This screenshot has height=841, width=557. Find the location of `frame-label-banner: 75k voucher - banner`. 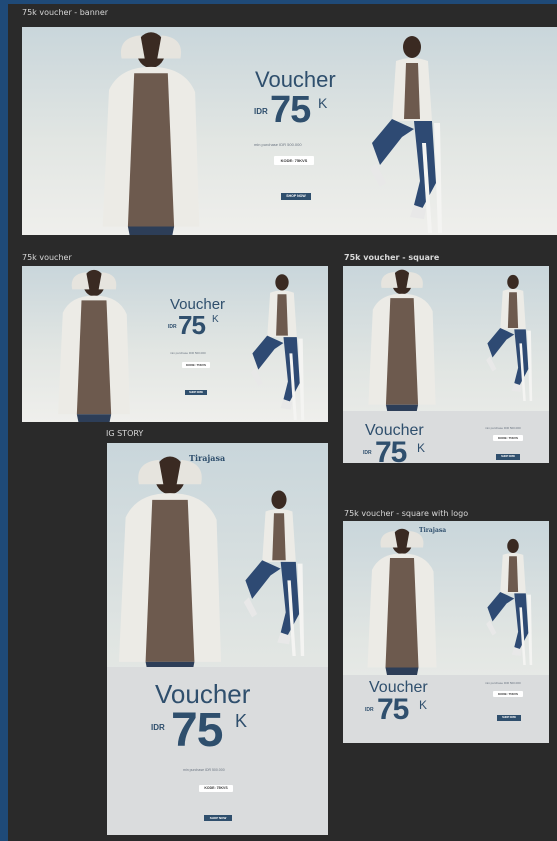

frame-label-banner: 75k voucher - banner is located at coordinates (65, 13).